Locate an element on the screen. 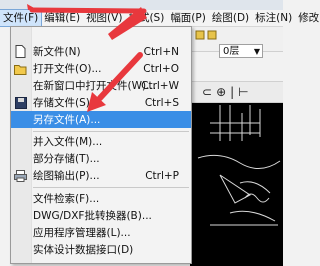  dimension-icon: ⊢ is located at coordinates (243, 92).